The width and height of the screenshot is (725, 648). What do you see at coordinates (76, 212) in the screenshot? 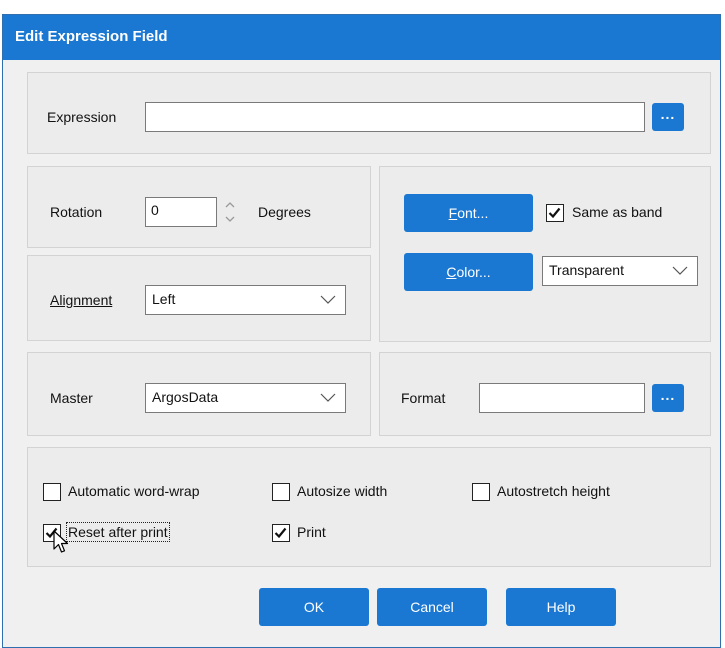
I see `rotation-label: Rotation` at bounding box center [76, 212].